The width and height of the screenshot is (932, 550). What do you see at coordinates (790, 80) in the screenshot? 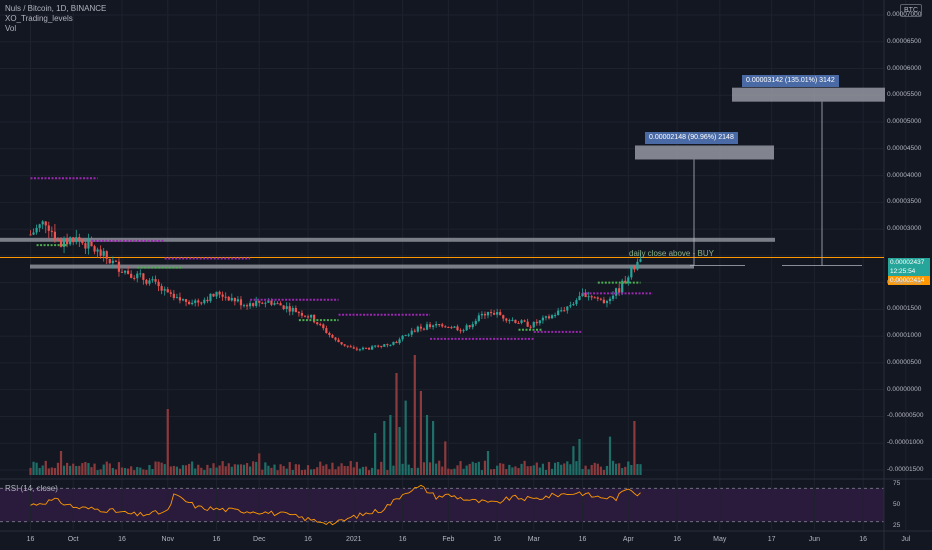
I see `target-label-2: 0.00003142 (135.01%) 3142` at bounding box center [790, 80].